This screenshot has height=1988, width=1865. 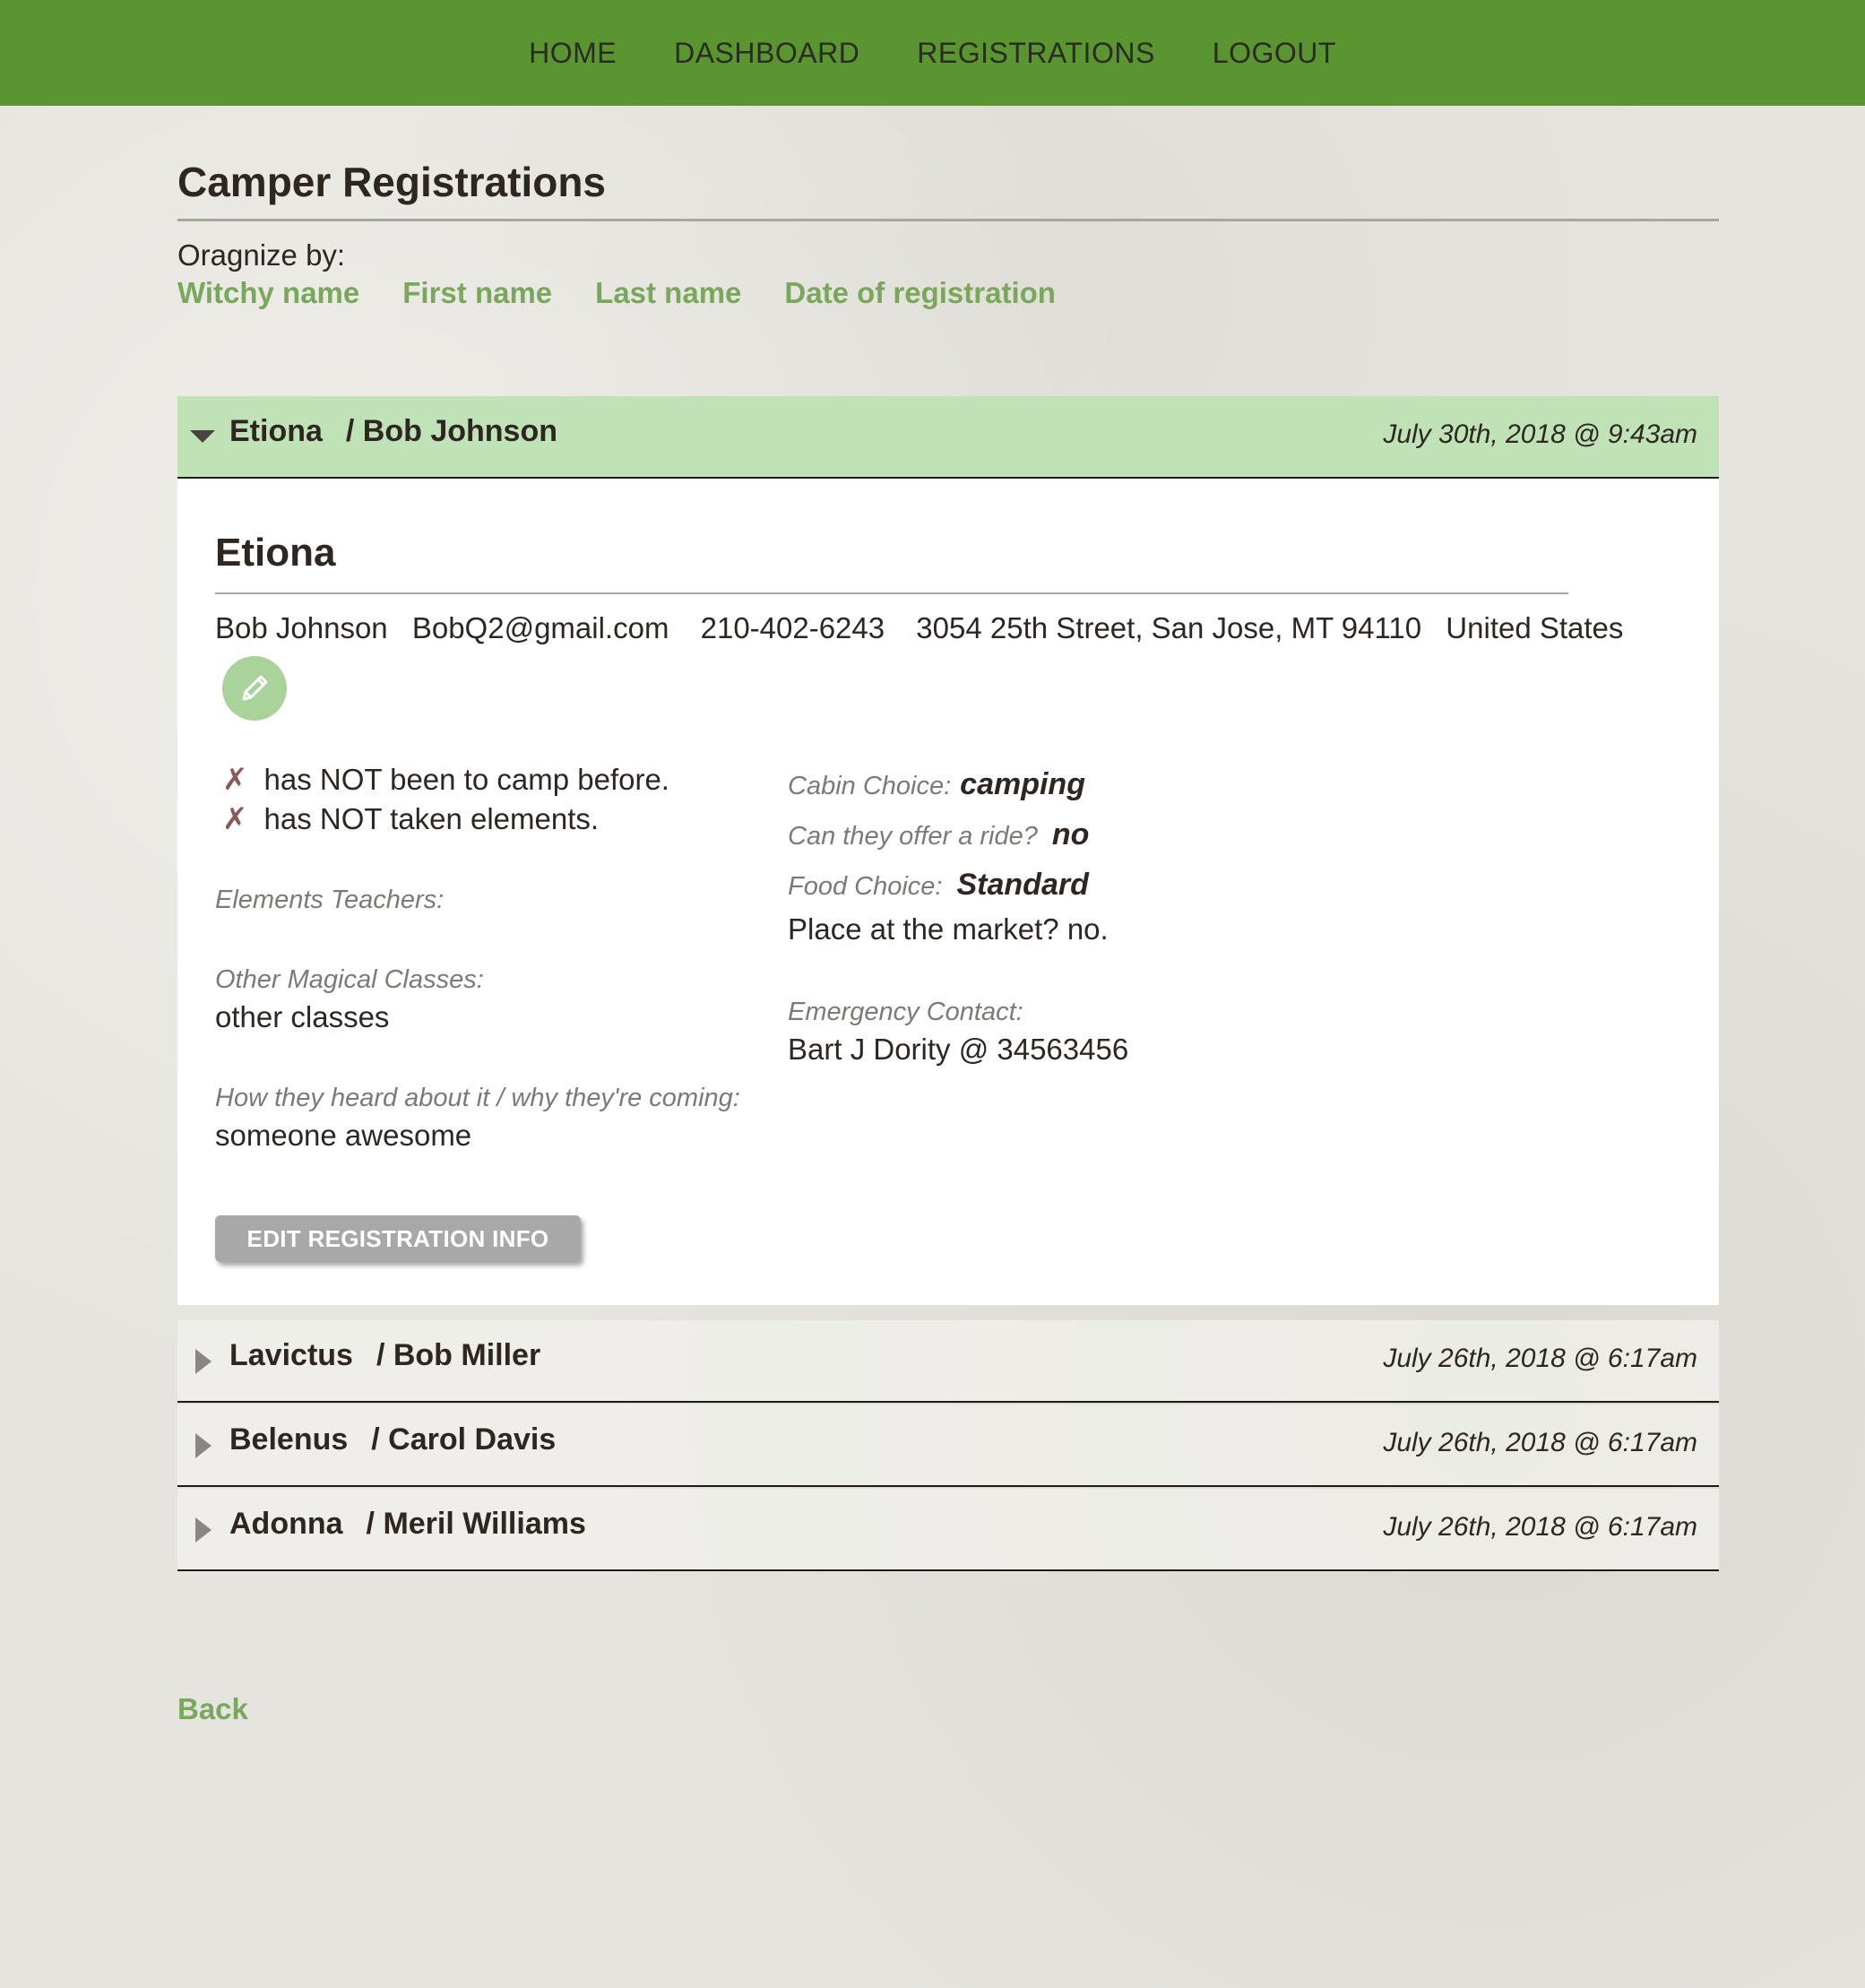 What do you see at coordinates (268, 293) in the screenshot?
I see `sort-by-witchy-name-link: Witchy name` at bounding box center [268, 293].